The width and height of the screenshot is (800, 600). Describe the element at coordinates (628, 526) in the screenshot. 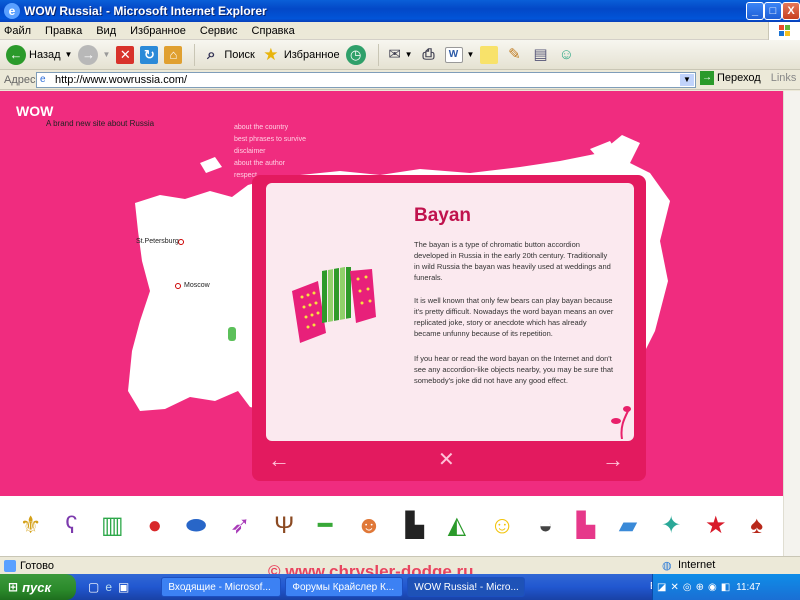

I see `polar-bear-icon: ▰` at that location.